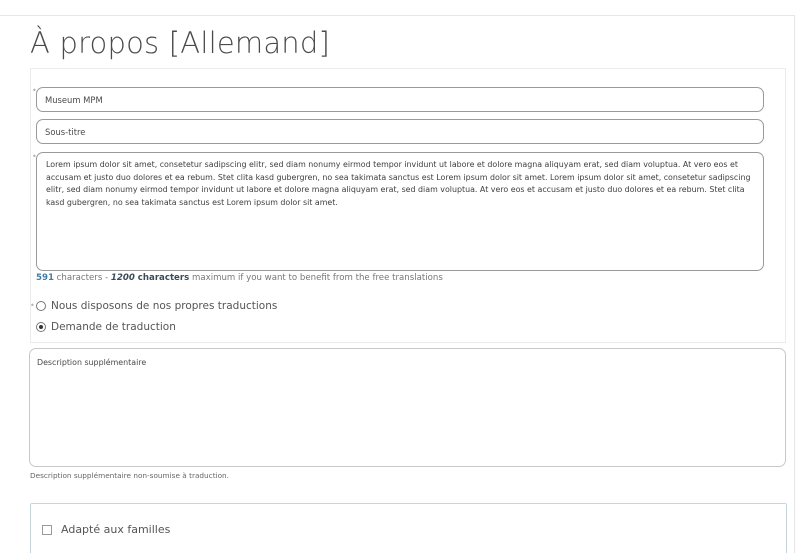 The image size is (796, 553). I want to click on family-friendly-label: Adapté aux familles, so click(116, 529).